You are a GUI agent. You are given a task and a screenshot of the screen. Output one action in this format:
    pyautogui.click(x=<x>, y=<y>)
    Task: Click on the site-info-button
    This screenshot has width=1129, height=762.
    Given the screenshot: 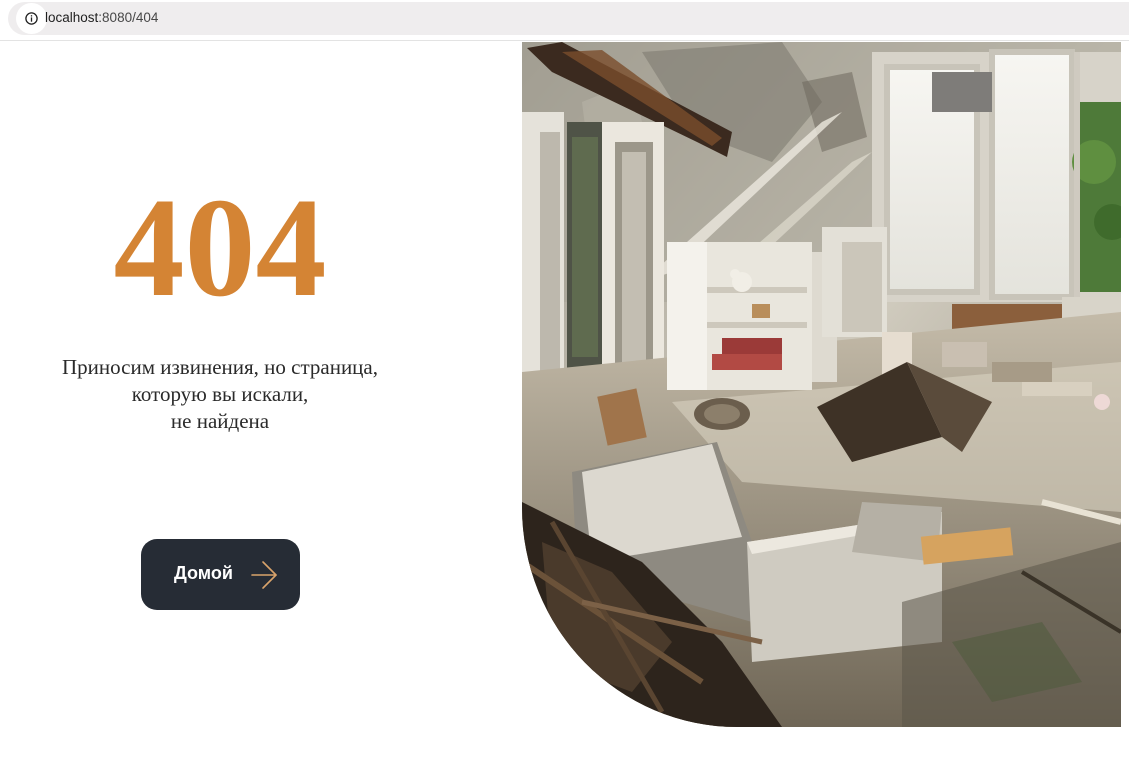 What is the action you would take?
    pyautogui.click(x=31, y=18)
    